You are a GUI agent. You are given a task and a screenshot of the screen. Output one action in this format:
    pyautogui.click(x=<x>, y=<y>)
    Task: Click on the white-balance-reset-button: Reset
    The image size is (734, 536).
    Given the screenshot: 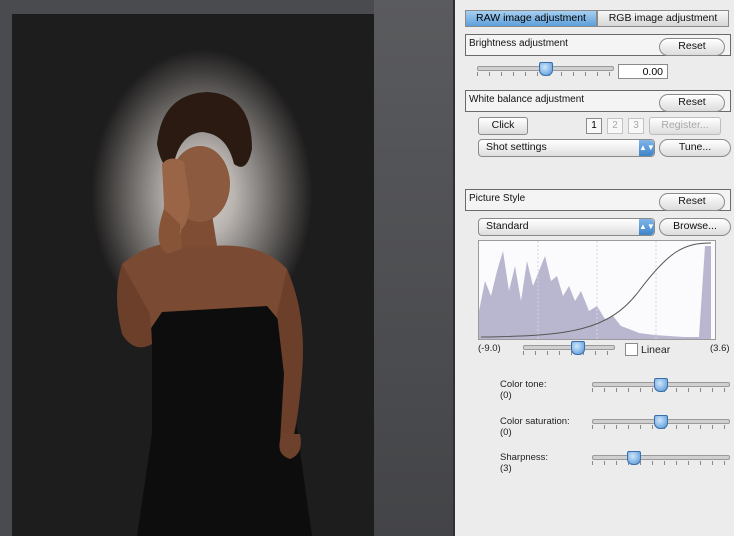 What is the action you would take?
    pyautogui.click(x=692, y=103)
    